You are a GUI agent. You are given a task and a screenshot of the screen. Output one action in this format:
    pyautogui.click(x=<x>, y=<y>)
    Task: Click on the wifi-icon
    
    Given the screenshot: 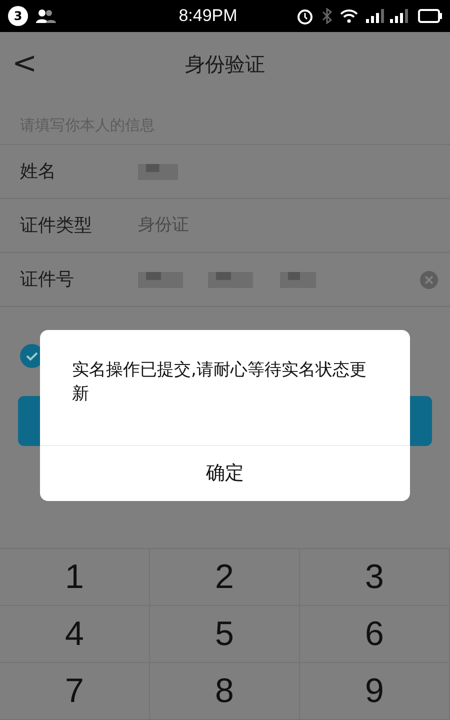 What is the action you would take?
    pyautogui.click(x=349, y=16)
    